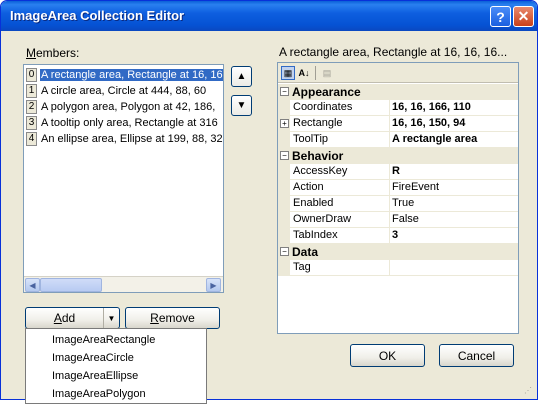 The image size is (540, 405). I want to click on expand-icon: +, so click(284, 123).